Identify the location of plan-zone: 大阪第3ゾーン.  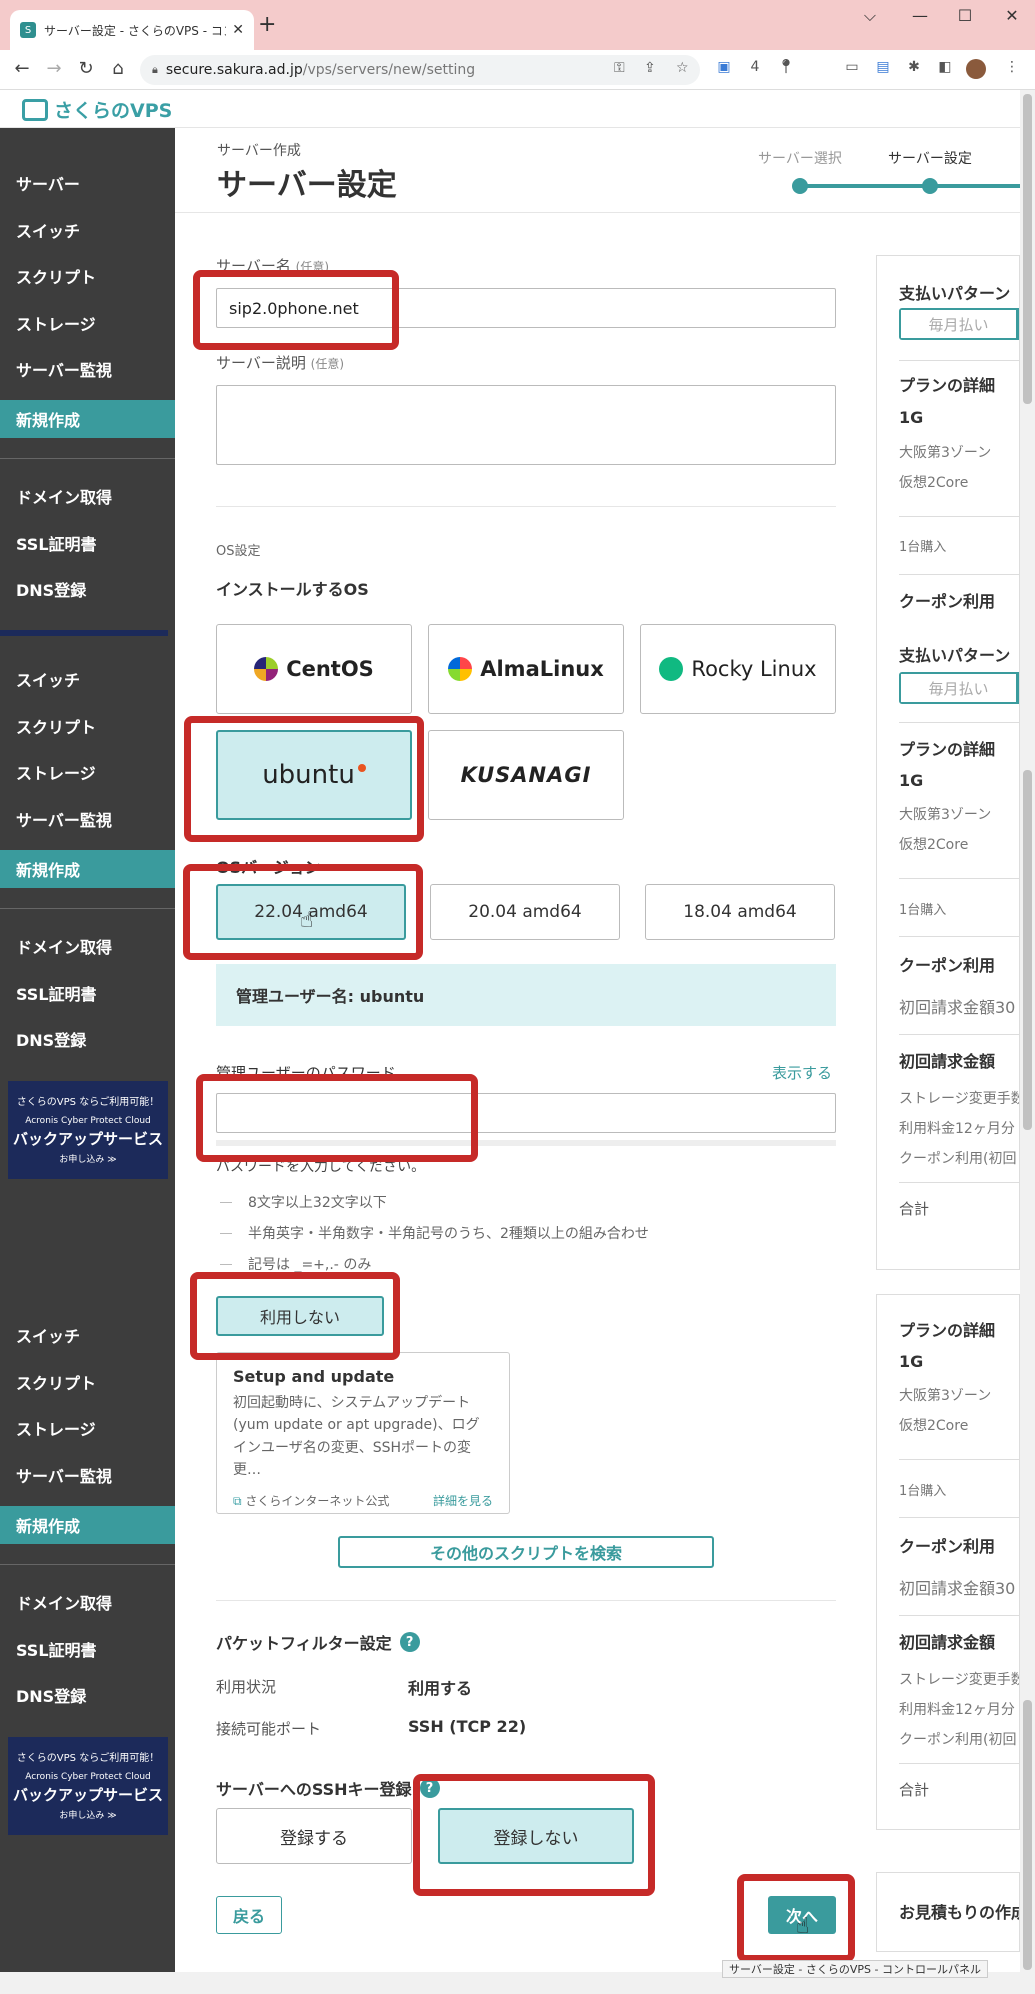
(945, 453).